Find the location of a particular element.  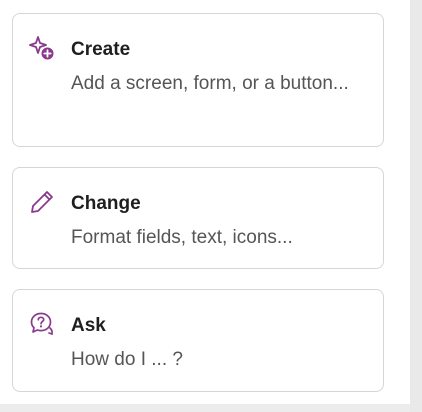

ask-card-description: How do I ... ? is located at coordinates (127, 359).